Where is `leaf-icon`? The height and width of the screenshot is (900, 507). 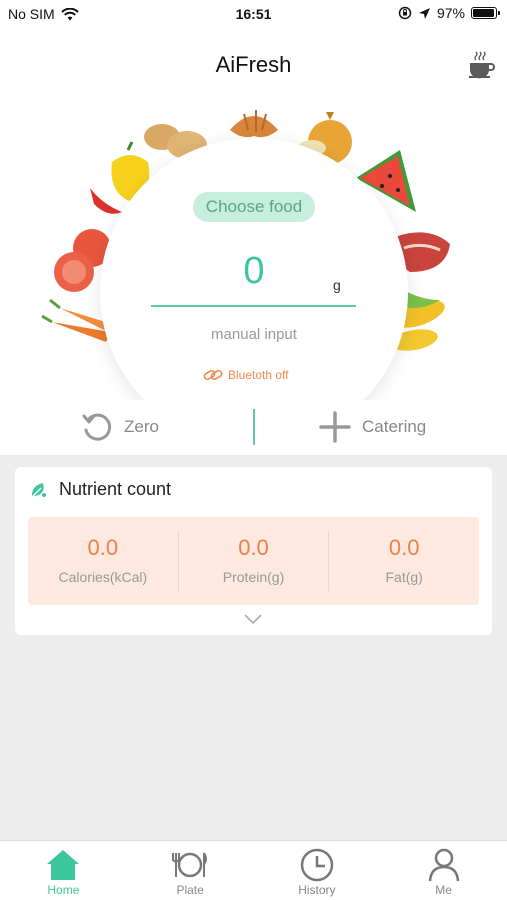 leaf-icon is located at coordinates (38, 490).